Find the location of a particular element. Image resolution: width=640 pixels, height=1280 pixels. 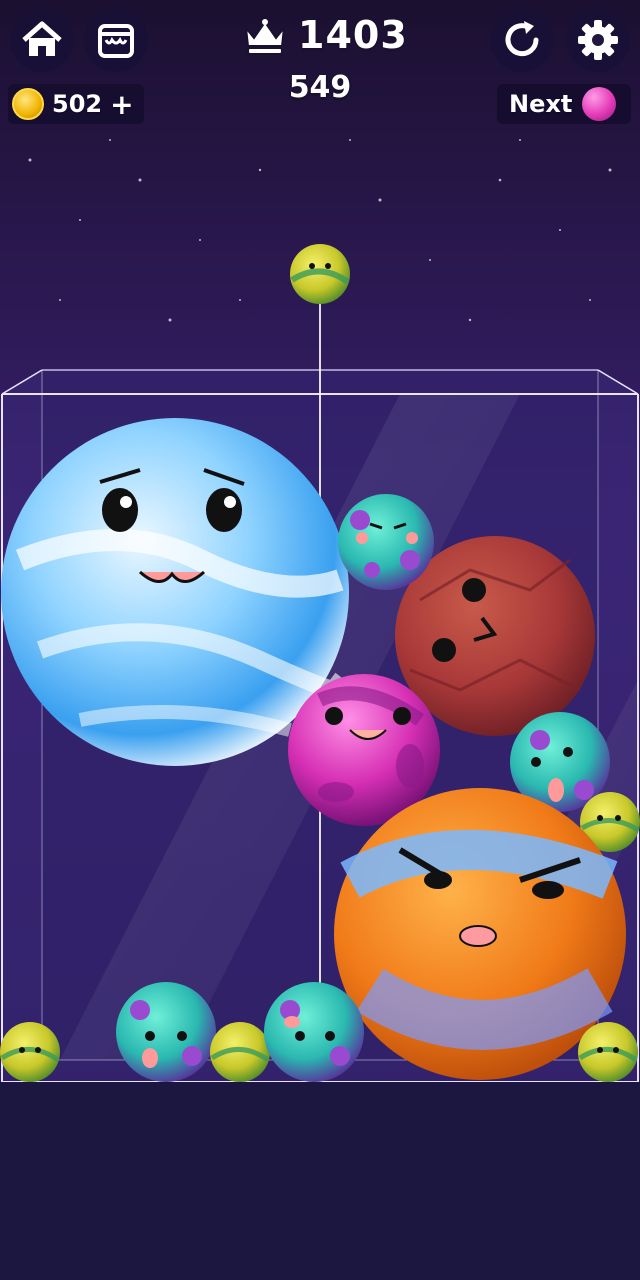

coin-counter: 502 + is located at coordinates (76, 104).